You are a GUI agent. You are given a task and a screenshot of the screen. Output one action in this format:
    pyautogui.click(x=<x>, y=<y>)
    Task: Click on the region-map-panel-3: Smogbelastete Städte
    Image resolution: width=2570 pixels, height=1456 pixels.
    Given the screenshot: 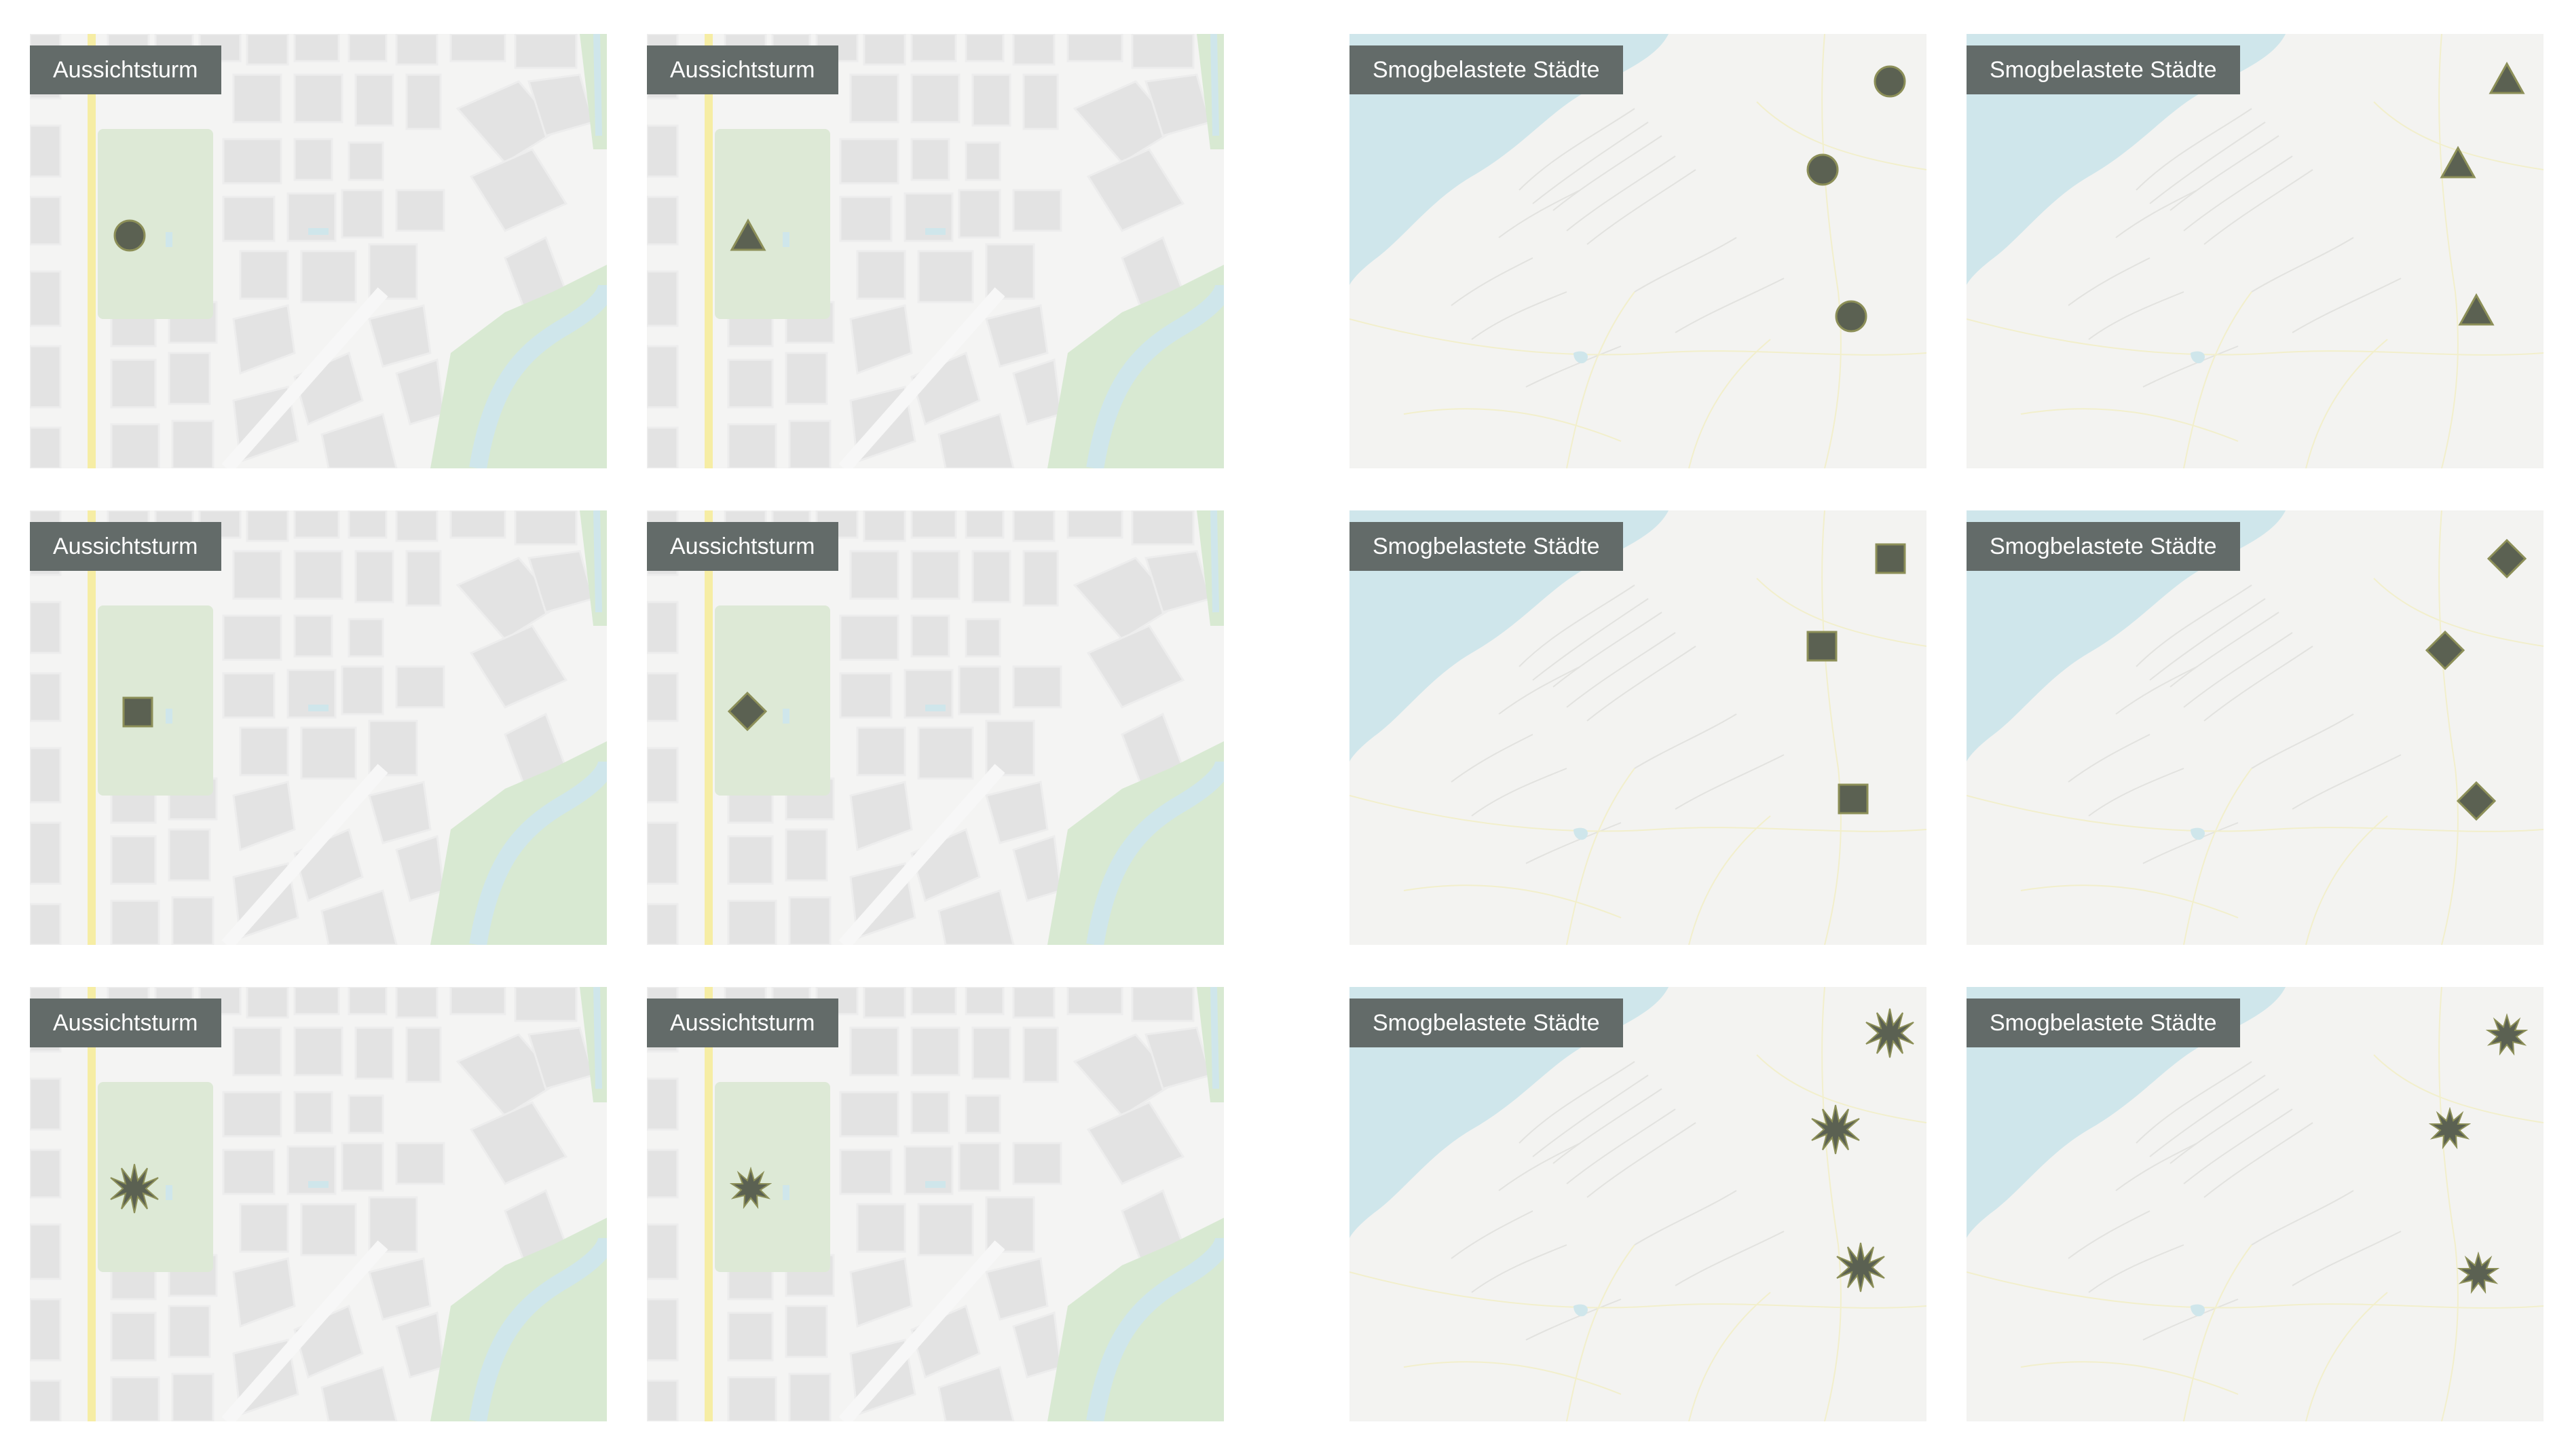 What is the action you would take?
    pyautogui.click(x=1638, y=728)
    